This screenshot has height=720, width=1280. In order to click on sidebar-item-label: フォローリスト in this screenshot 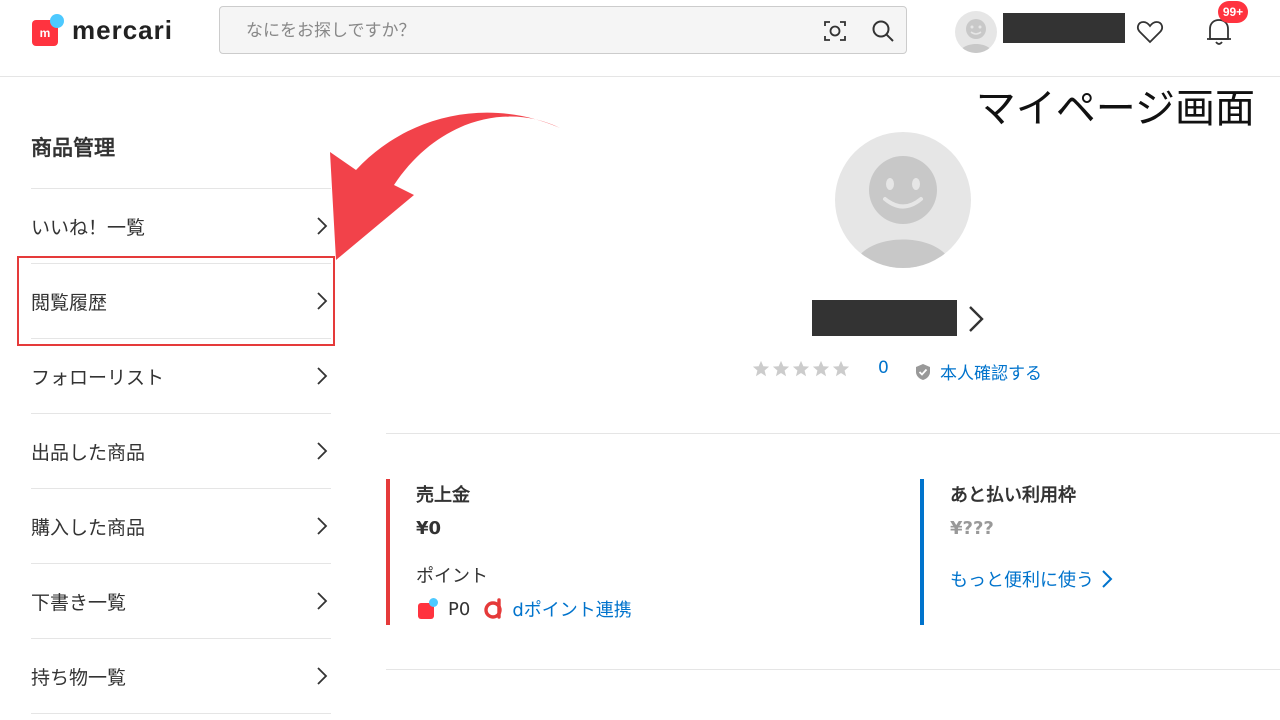, I will do `click(98, 378)`.